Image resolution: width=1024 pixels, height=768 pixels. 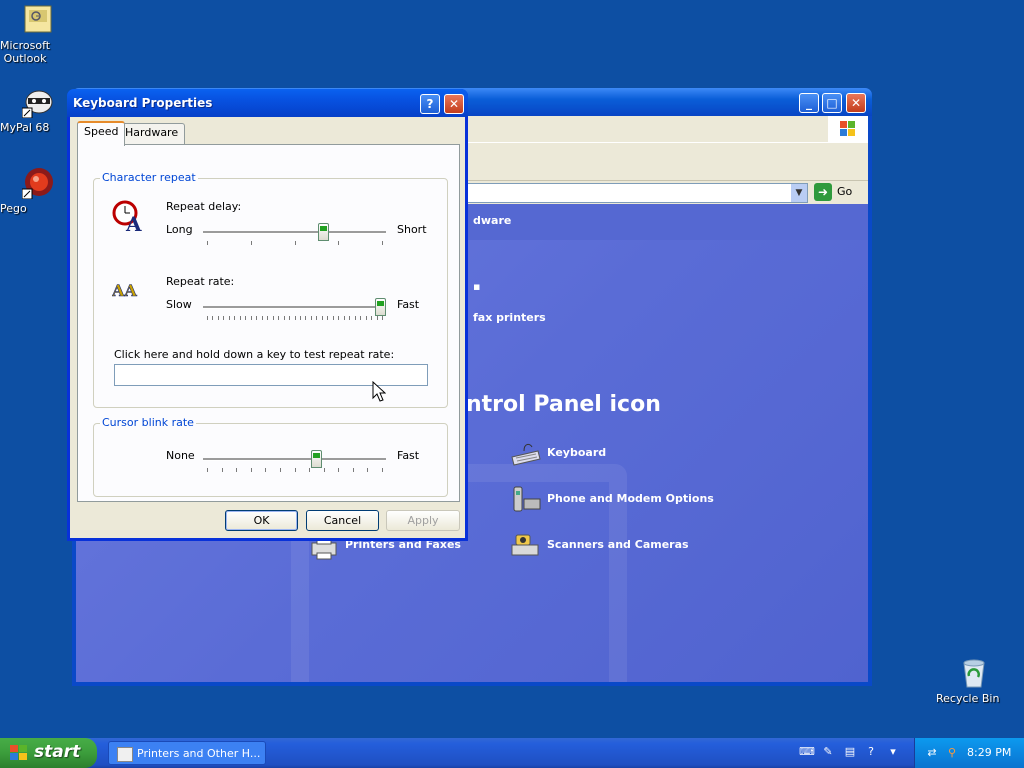 I want to click on cp-link-hardware: dware, so click(x=492, y=220).